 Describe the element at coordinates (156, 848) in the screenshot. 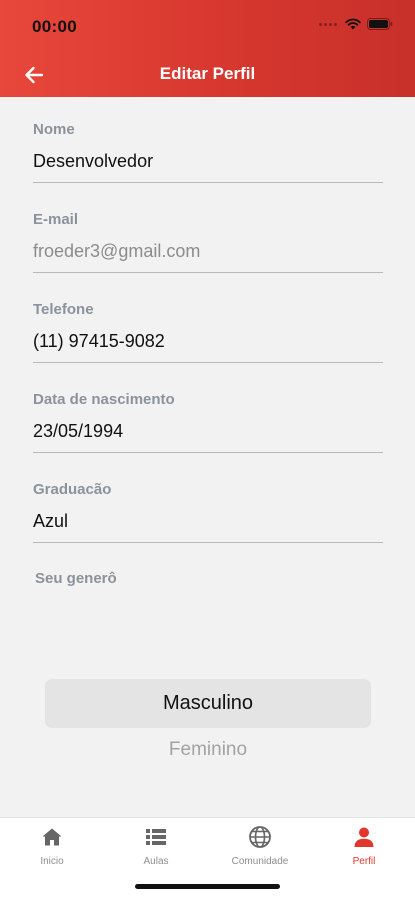

I see `tab-aulas: Aulas` at that location.